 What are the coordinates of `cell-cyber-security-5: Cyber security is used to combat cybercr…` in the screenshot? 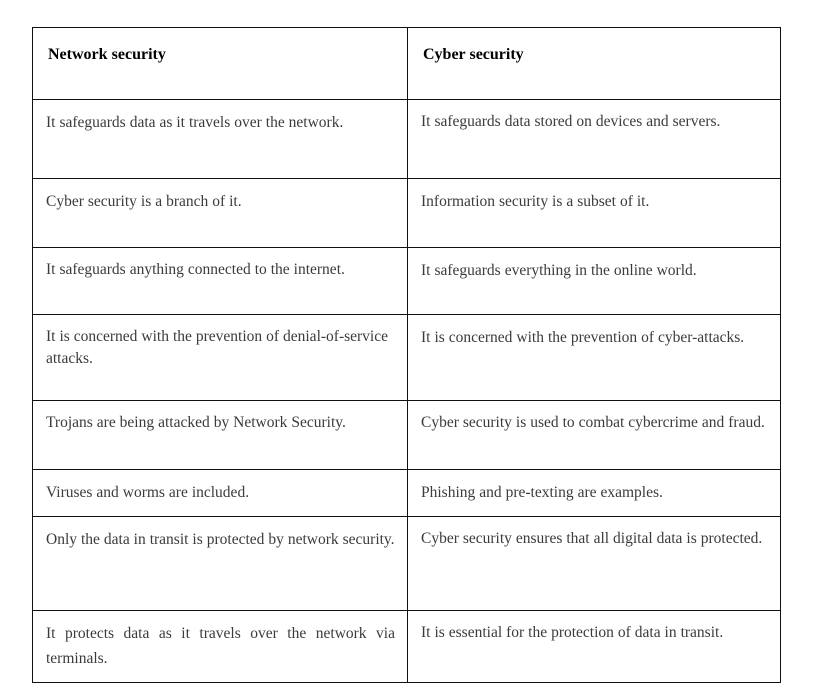 It's located at (594, 435).